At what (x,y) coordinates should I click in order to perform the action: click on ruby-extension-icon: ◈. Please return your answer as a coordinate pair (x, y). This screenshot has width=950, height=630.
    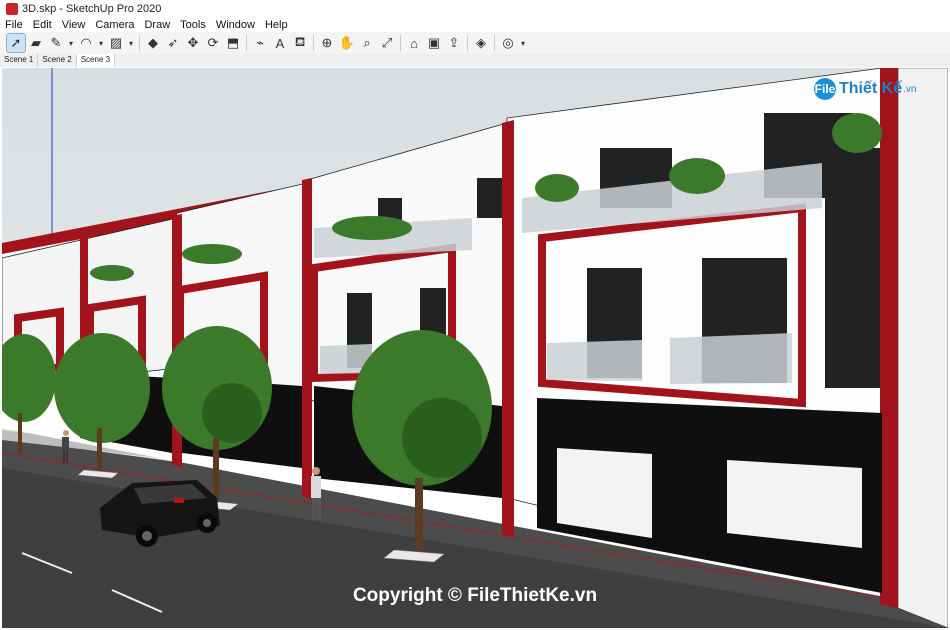
    Looking at the image, I should click on (481, 43).